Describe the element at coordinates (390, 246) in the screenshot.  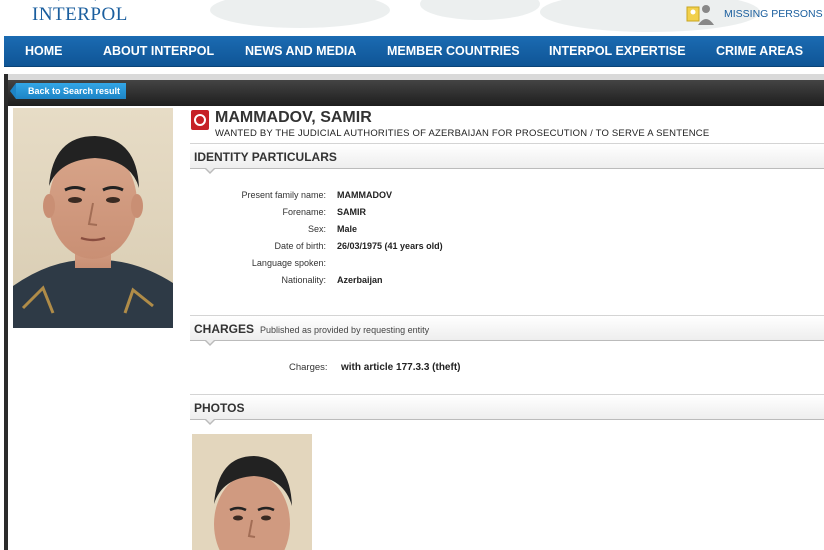
I see `date-of-birth-value: 26/03/1975 (41 years old)` at that location.